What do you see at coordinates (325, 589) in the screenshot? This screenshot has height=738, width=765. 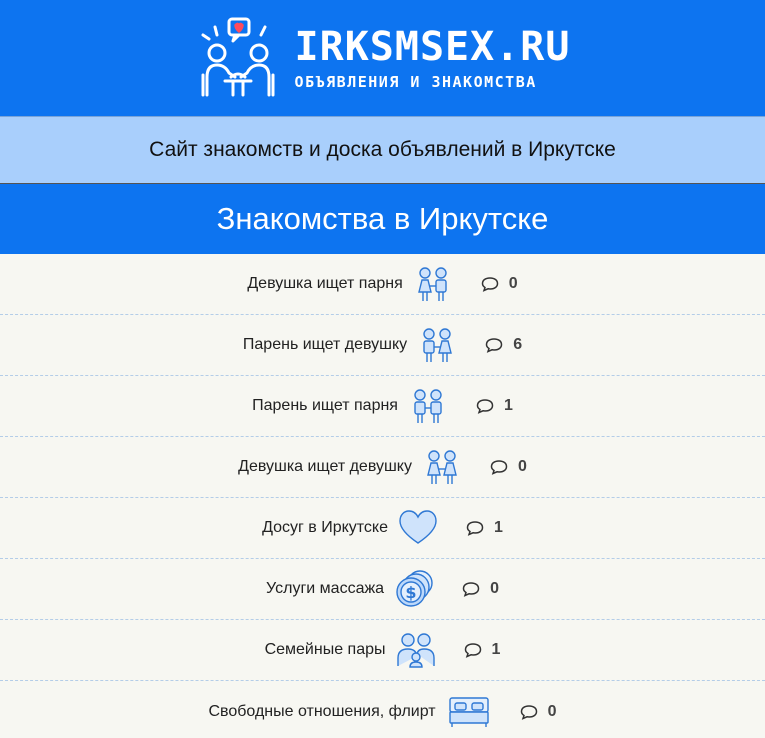 I see `category-label: Услуги массажа` at bounding box center [325, 589].